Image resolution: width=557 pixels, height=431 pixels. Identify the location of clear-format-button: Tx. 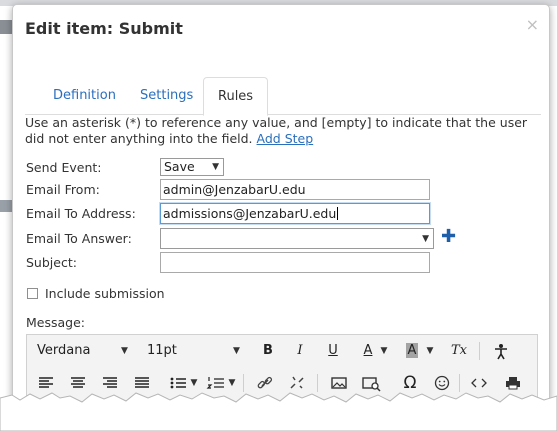
(459, 351).